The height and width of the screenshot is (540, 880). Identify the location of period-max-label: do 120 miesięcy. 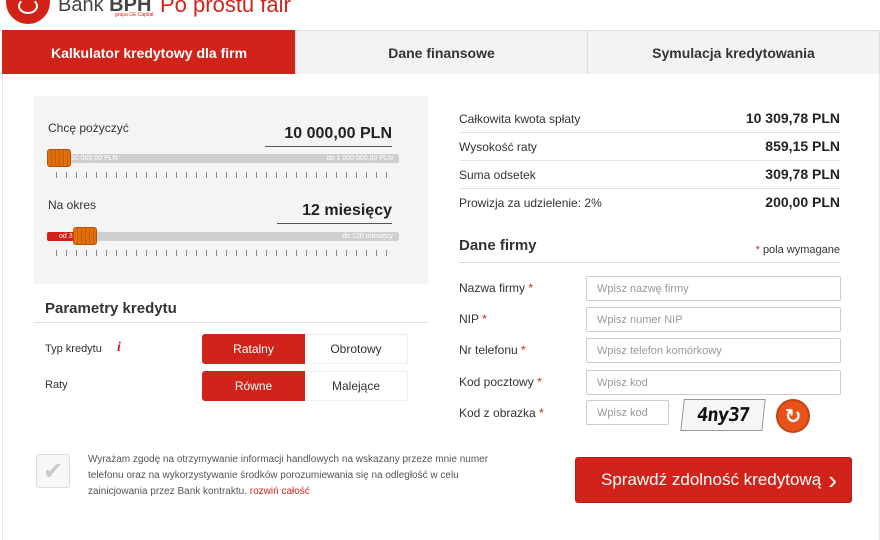
(367, 236).